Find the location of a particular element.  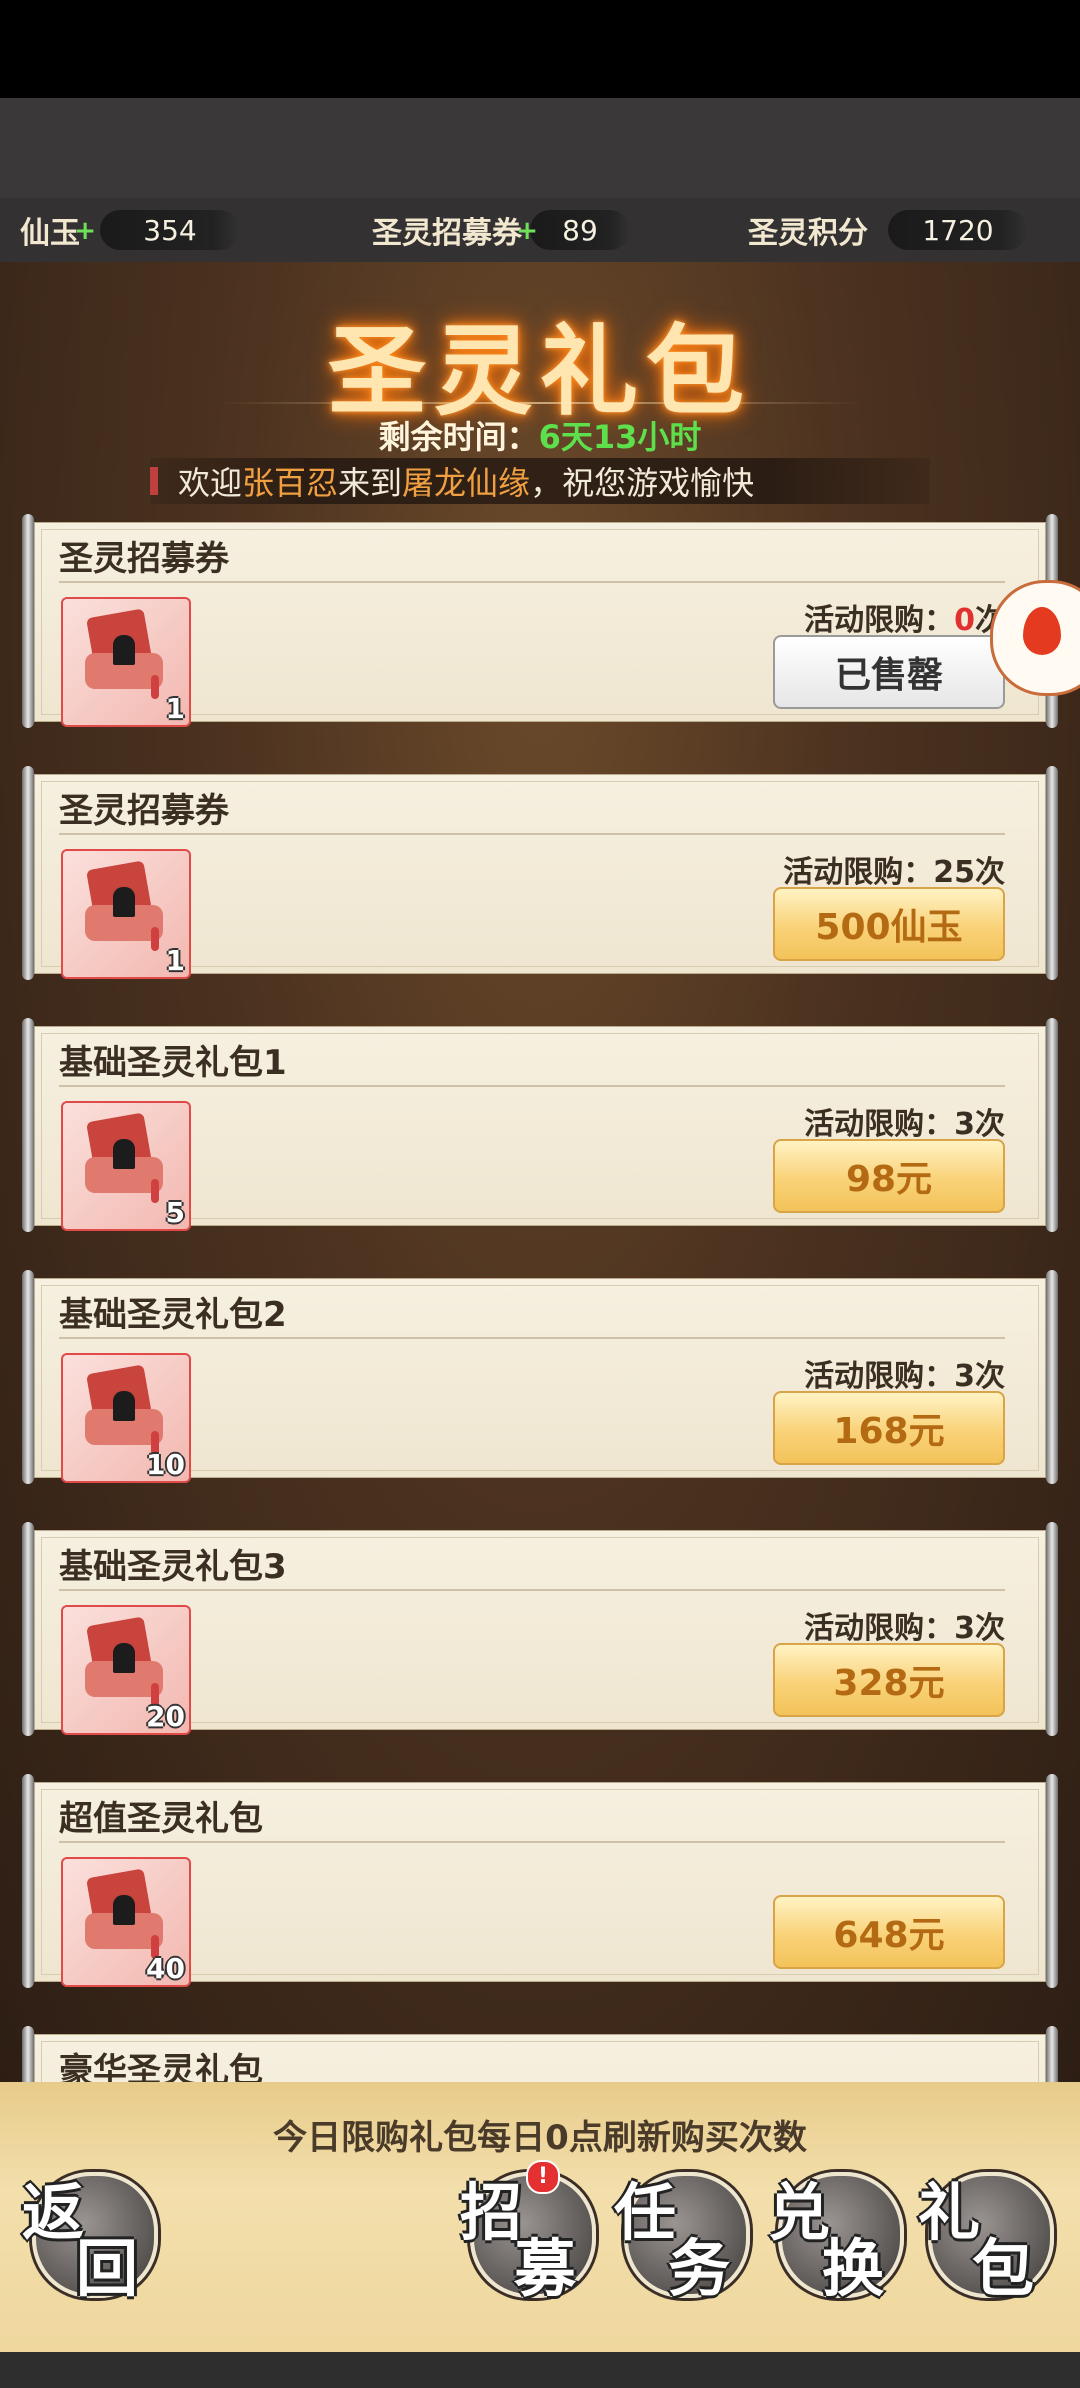

back-button: 返回 is located at coordinates (90, 2238).